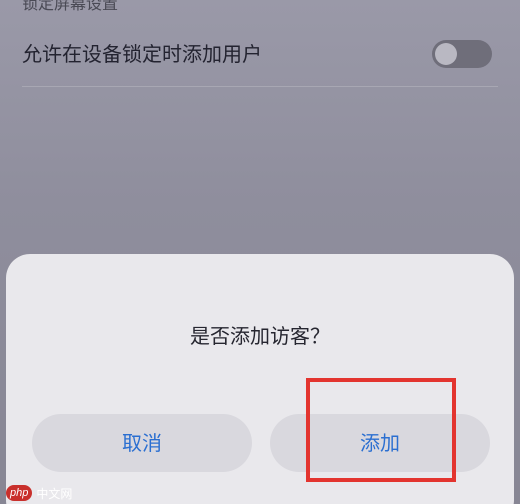 This screenshot has height=504, width=520. I want to click on watermark-logo: php, so click(19, 493).